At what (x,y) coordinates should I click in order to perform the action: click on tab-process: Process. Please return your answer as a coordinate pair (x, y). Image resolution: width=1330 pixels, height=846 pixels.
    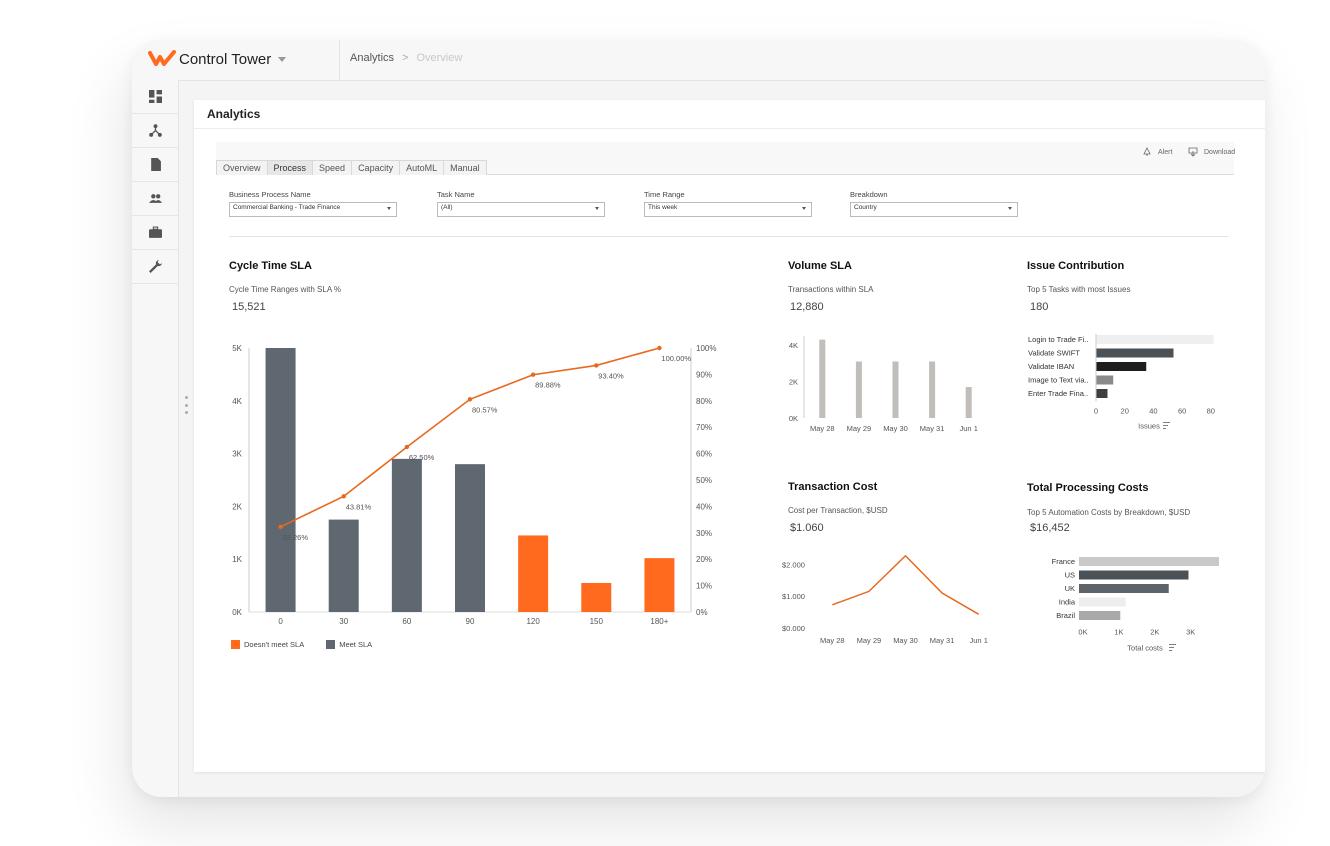
    Looking at the image, I should click on (290, 167).